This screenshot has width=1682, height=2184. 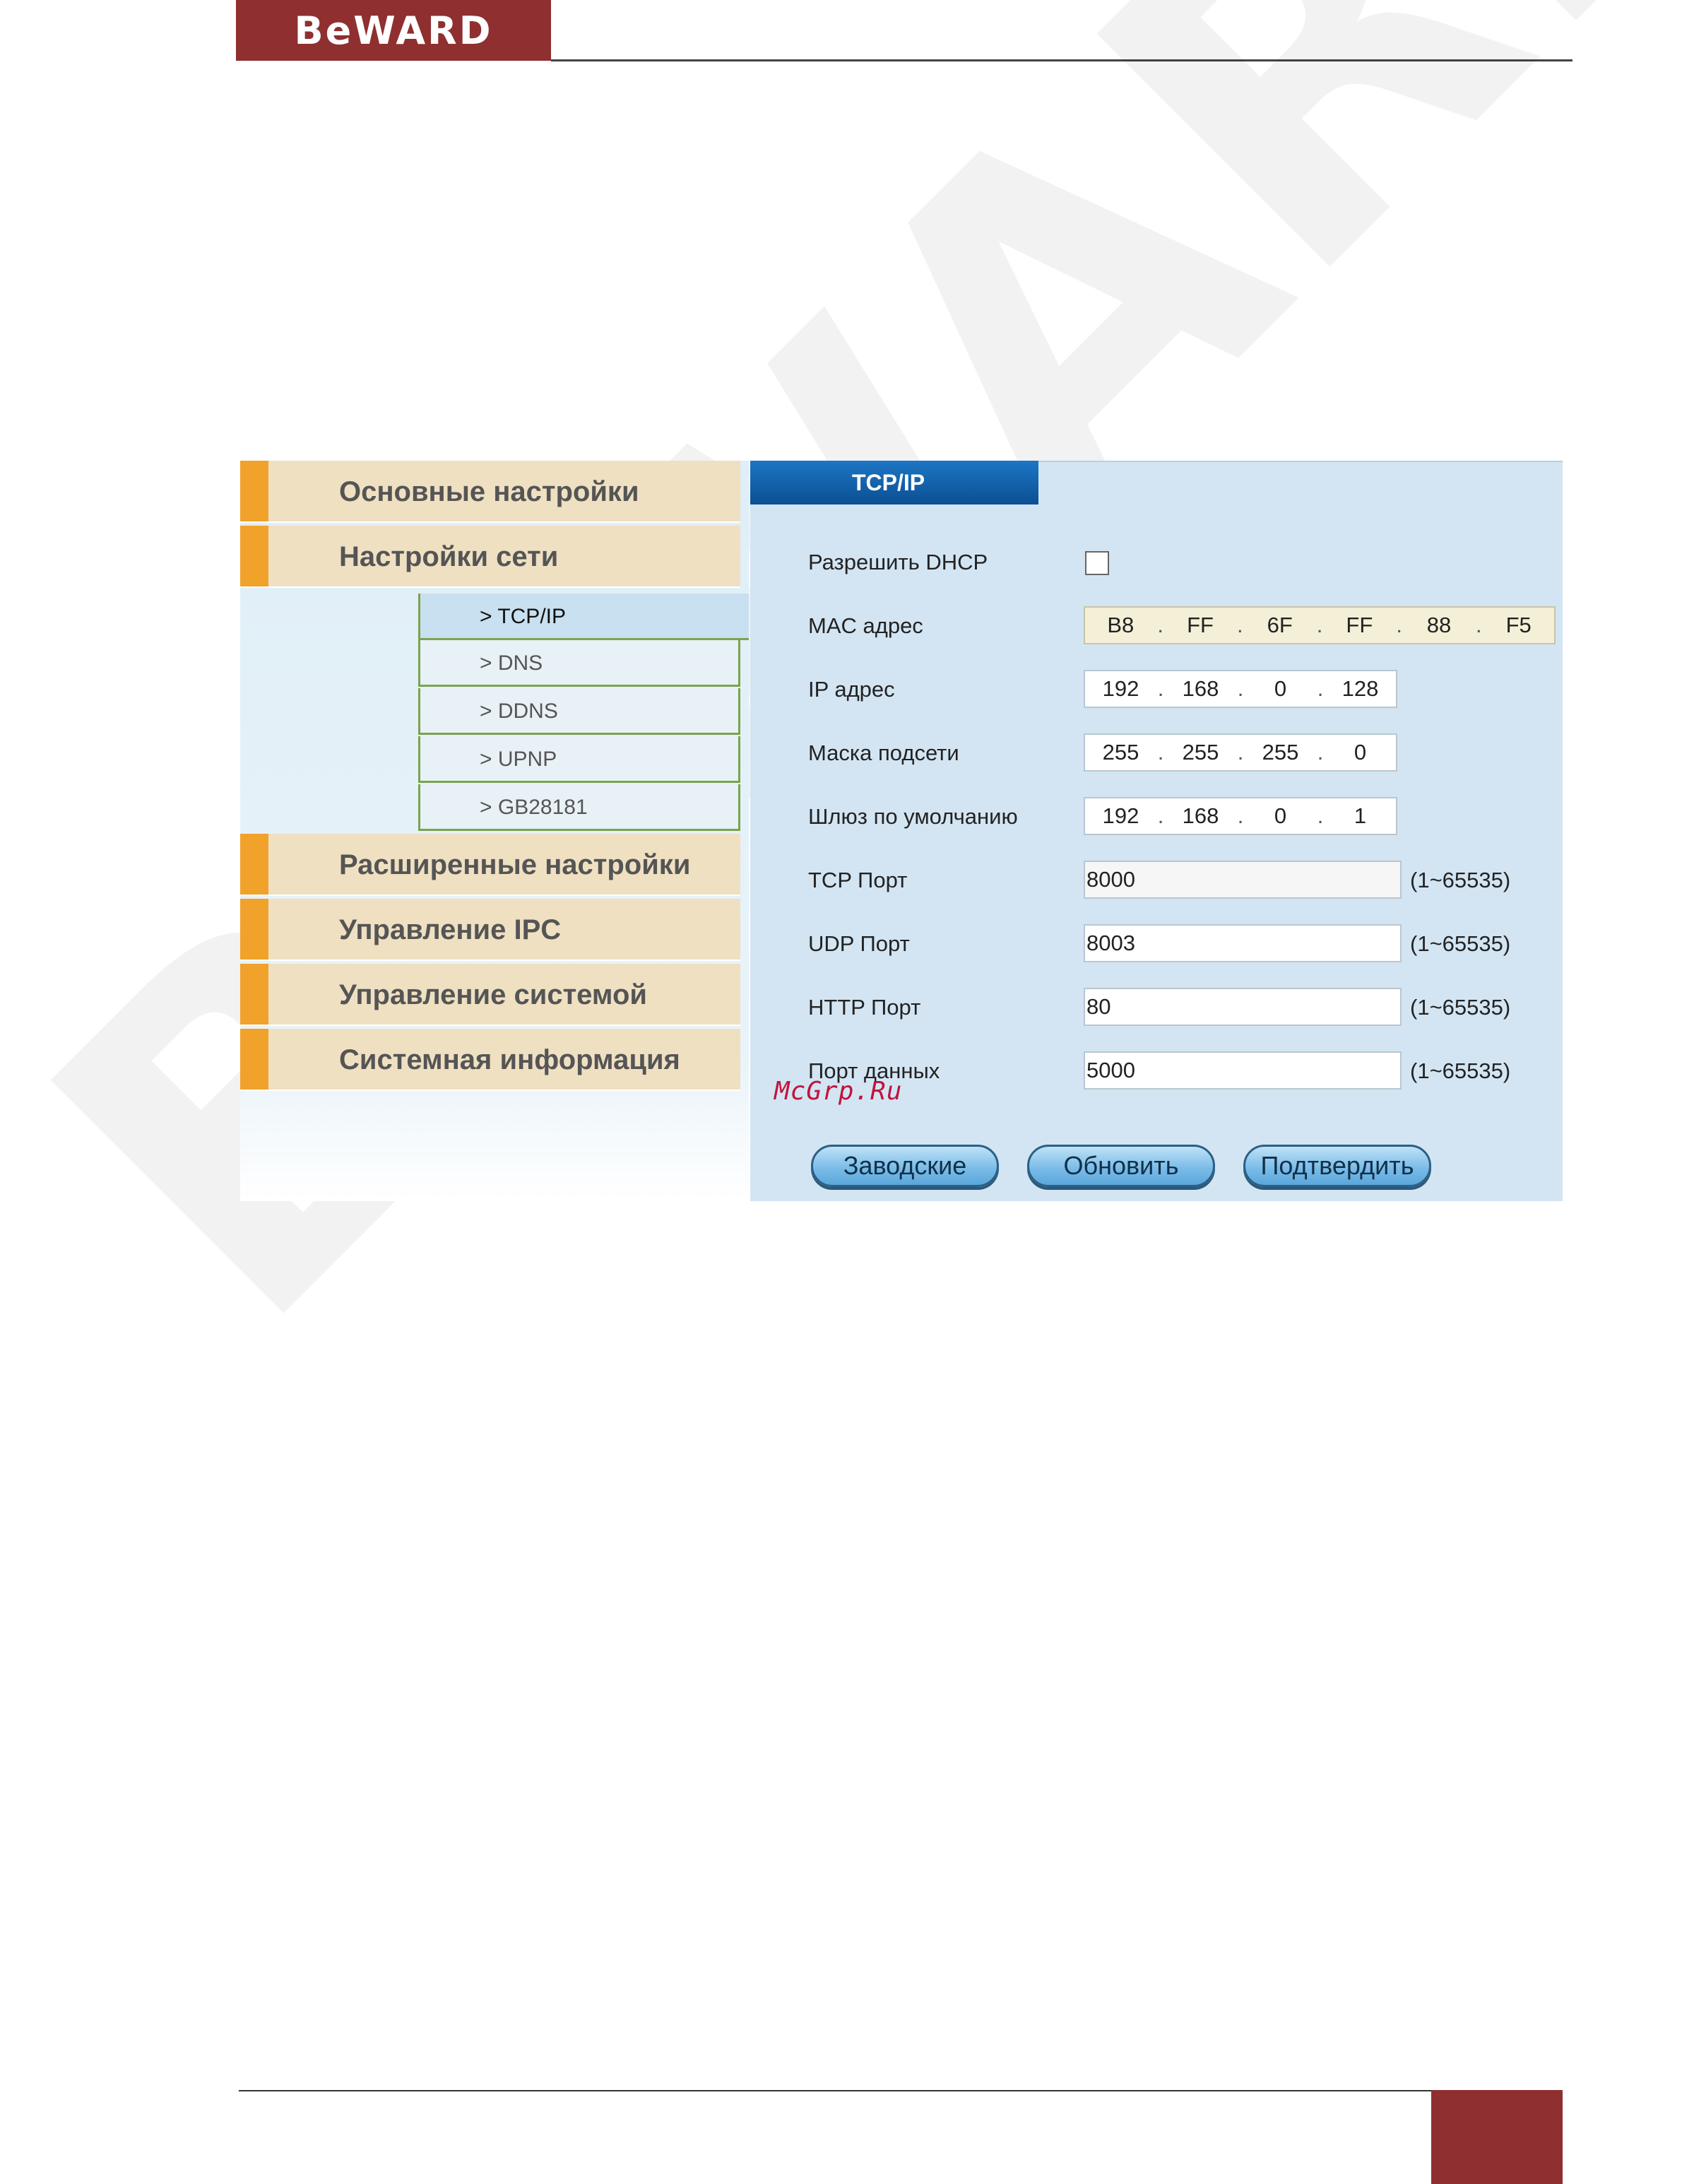 What do you see at coordinates (1300, 462) in the screenshot?
I see `tab-divider` at bounding box center [1300, 462].